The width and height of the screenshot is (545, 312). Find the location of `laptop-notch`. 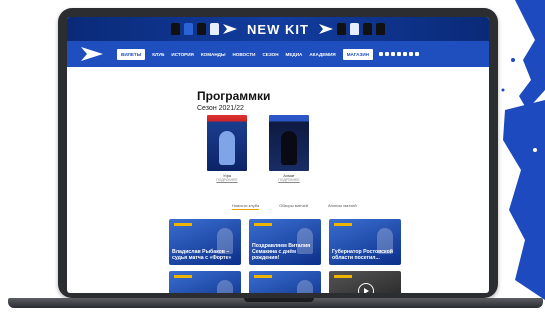

laptop-notch is located at coordinates (279, 300).